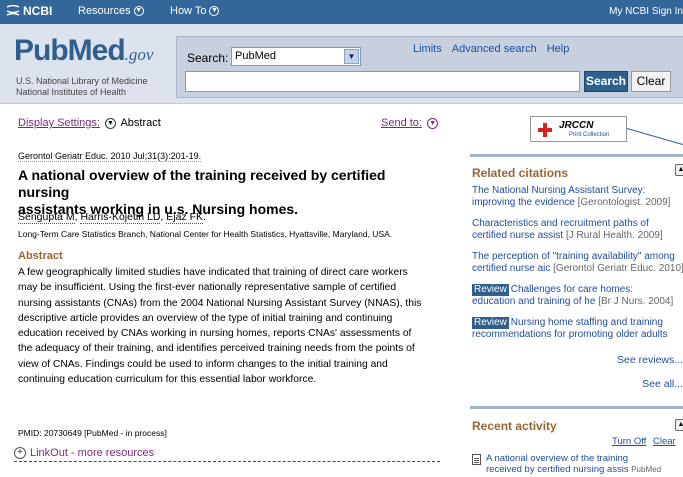 The width and height of the screenshot is (683, 477). What do you see at coordinates (646, 469) in the screenshot?
I see `recent-source: PubMed` at bounding box center [646, 469].